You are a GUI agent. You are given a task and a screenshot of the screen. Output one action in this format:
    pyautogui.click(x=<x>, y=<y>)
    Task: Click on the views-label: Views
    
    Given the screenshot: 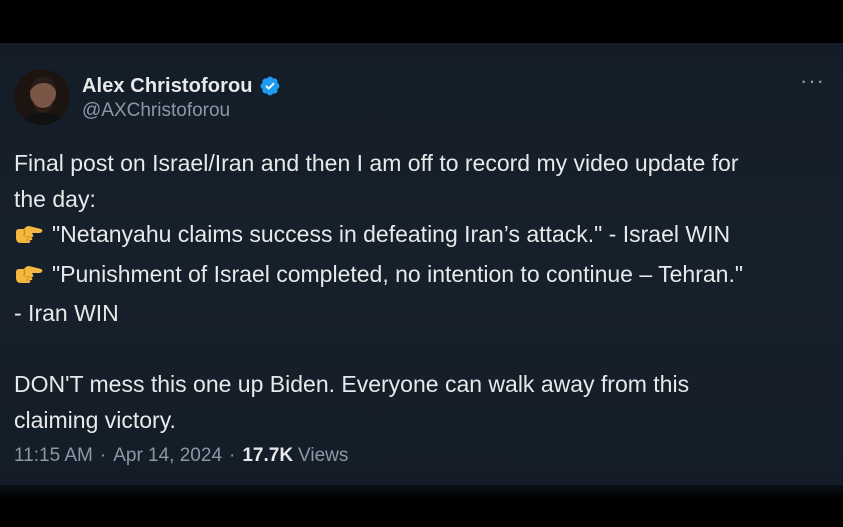 What is the action you would take?
    pyautogui.click(x=323, y=455)
    